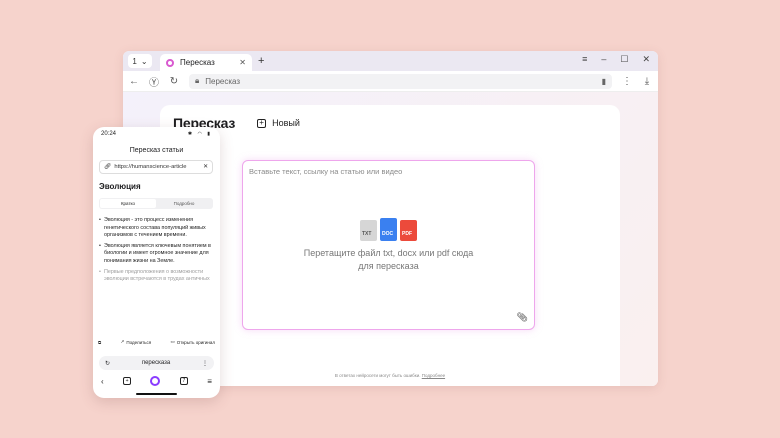 The image size is (780, 438). What do you see at coordinates (170, 62) in the screenshot?
I see `favicon-icon` at bounding box center [170, 62].